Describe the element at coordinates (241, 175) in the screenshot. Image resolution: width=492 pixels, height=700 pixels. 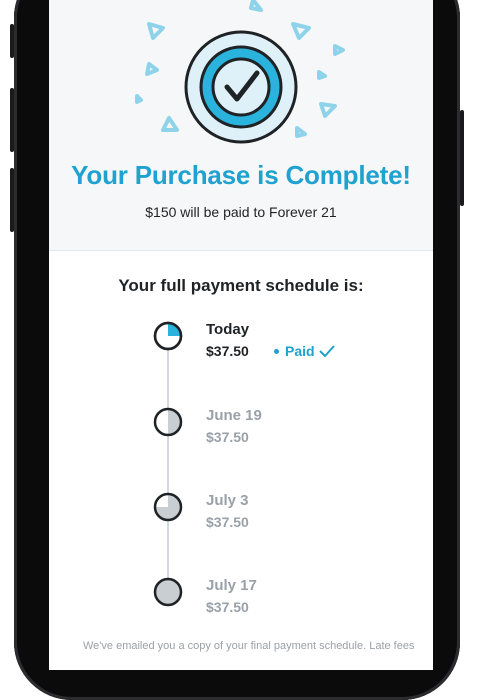
I see `purchase-complete-title: Your Purchase is Complete!` at that location.